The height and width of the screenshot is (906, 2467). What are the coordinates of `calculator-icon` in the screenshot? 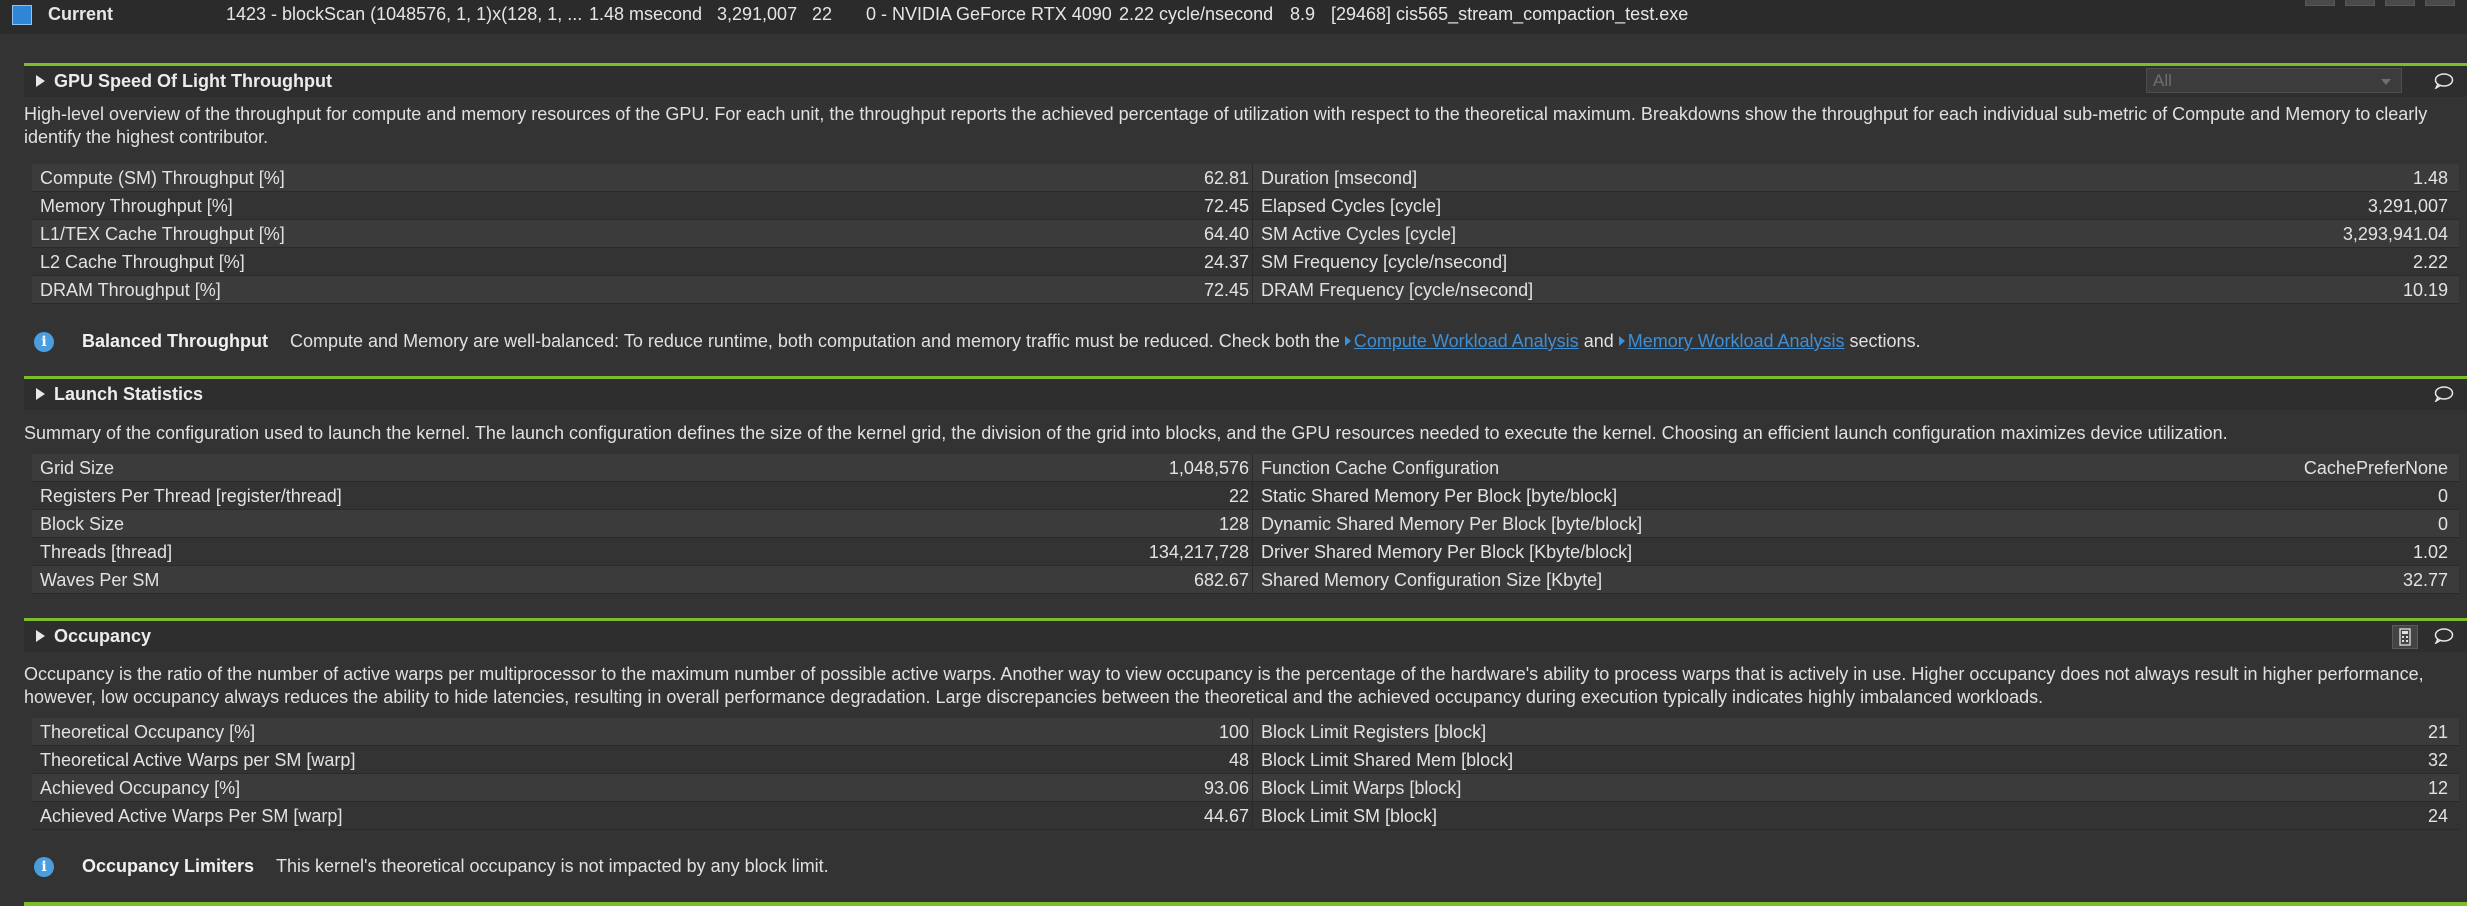 It's located at (2405, 637).